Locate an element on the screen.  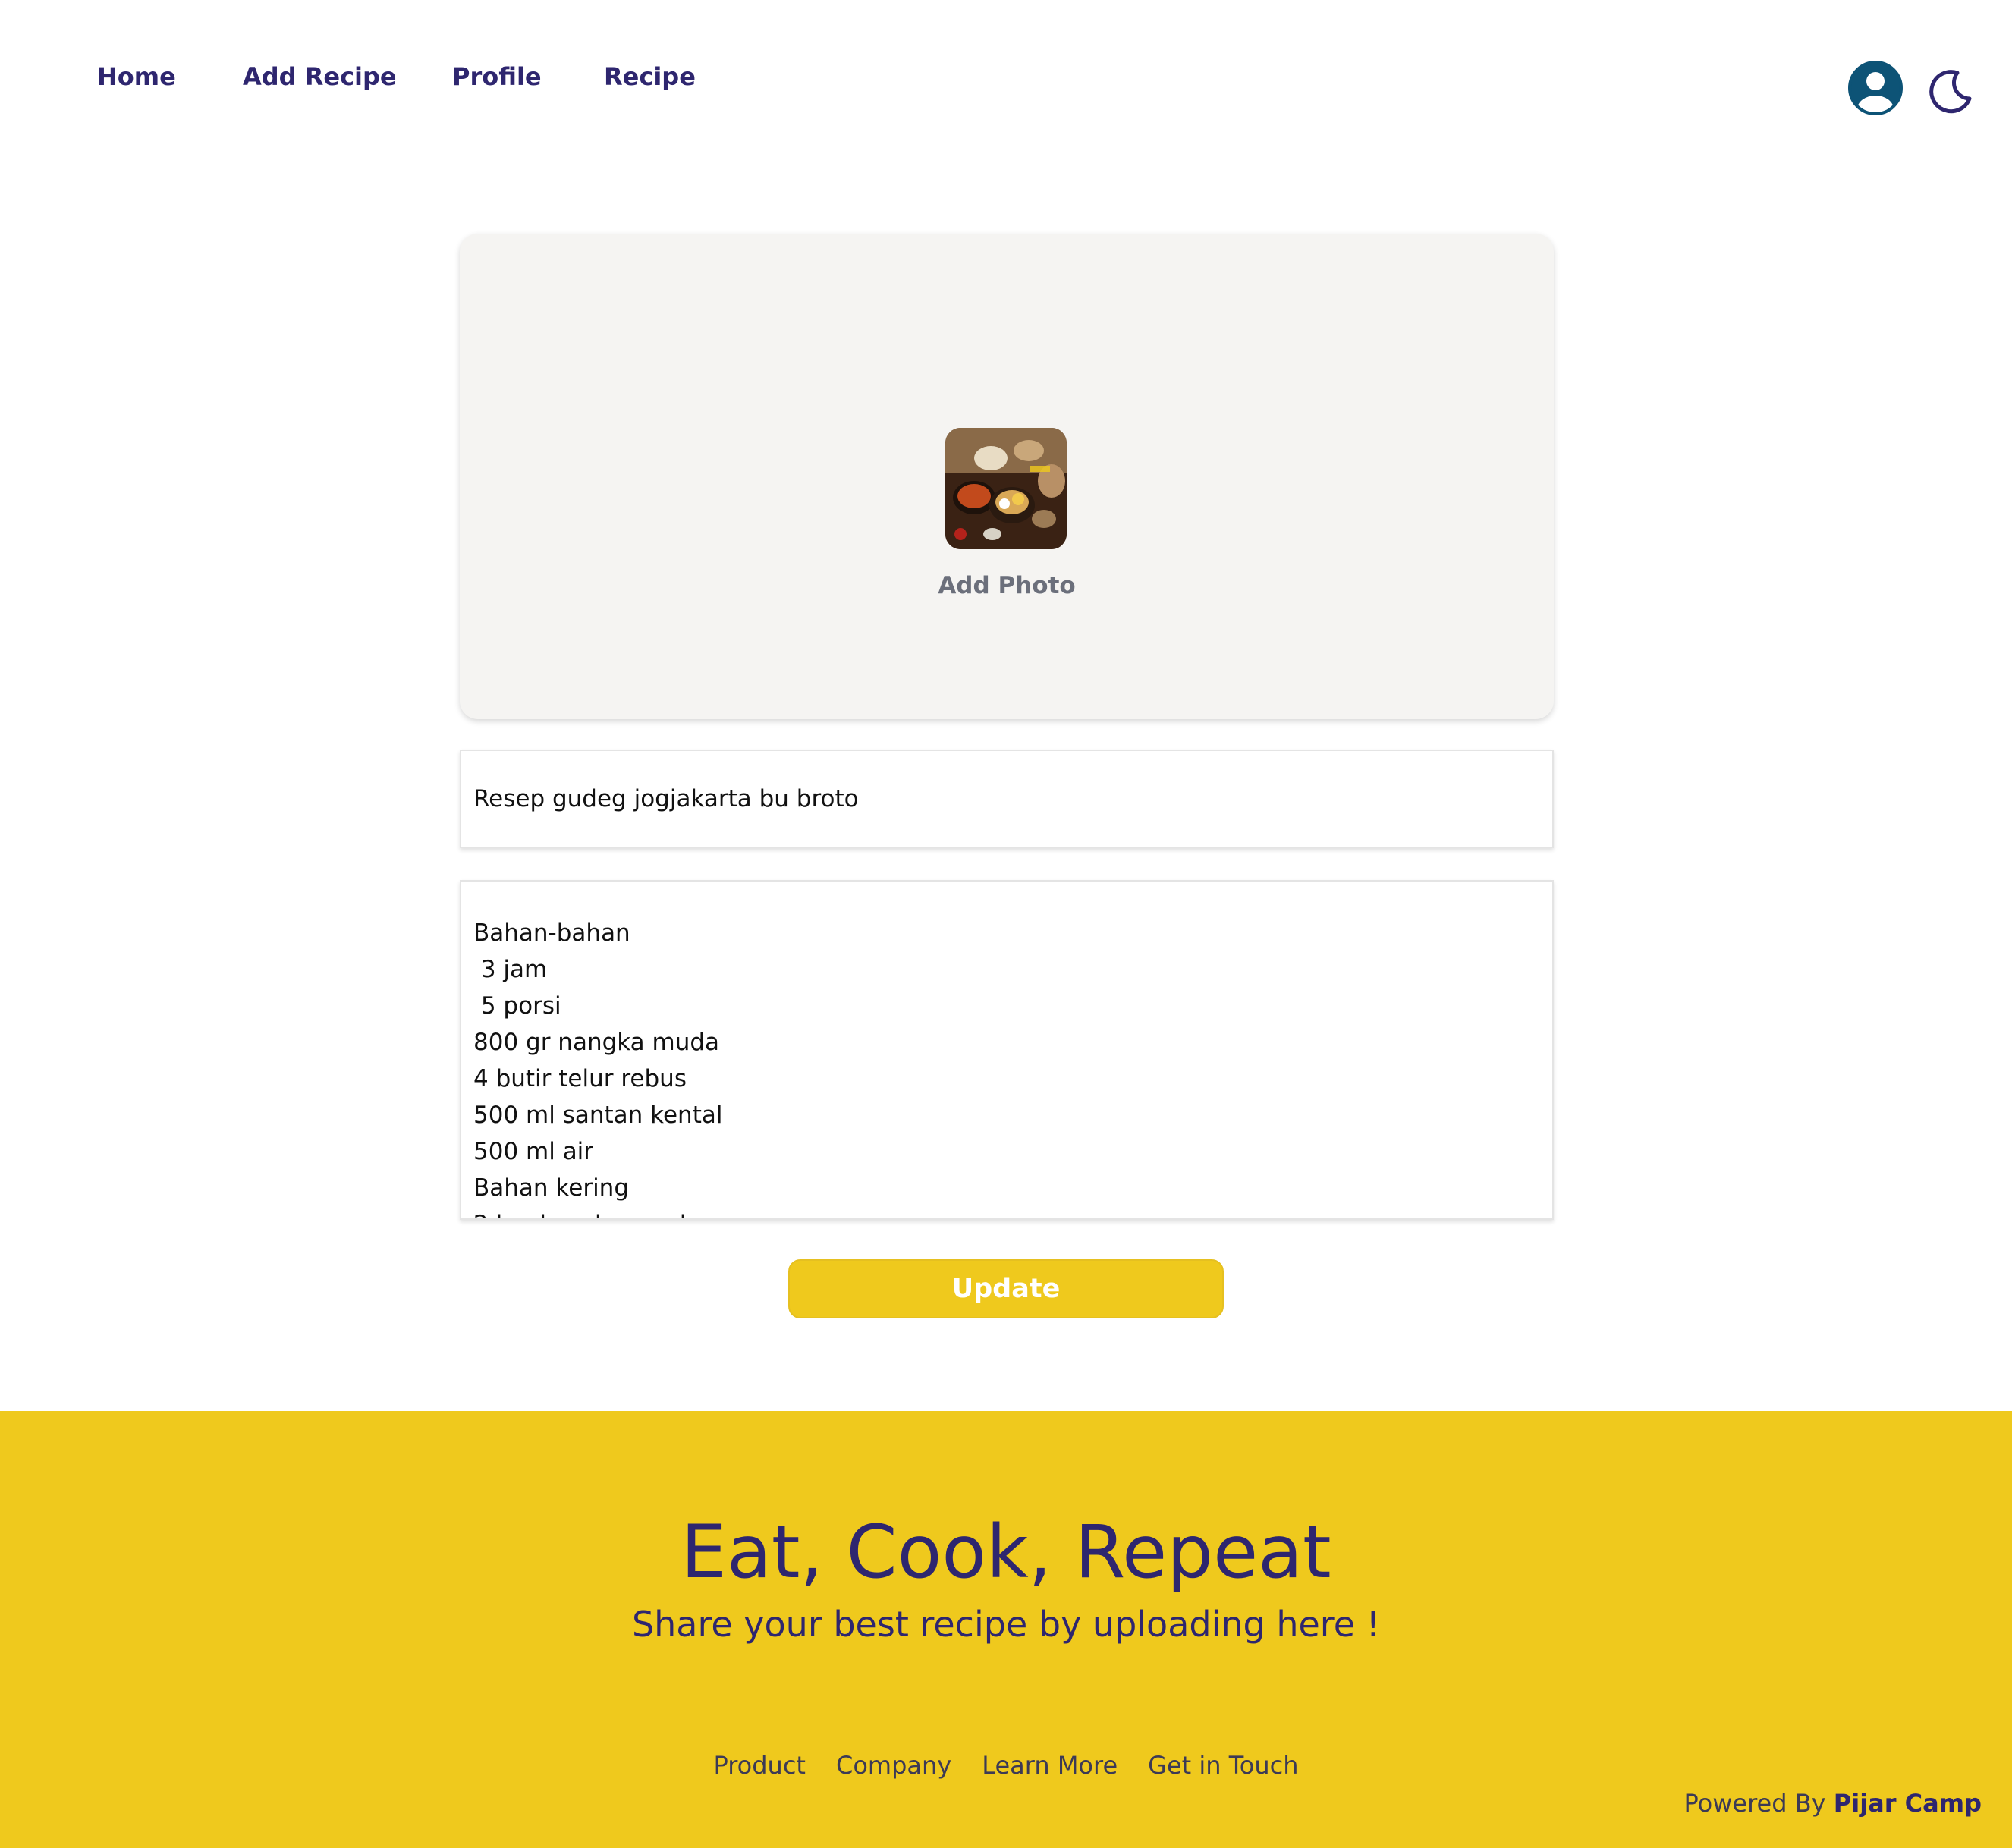
footer-links: Product Company Learn More Get in Touch is located at coordinates (1006, 1765).